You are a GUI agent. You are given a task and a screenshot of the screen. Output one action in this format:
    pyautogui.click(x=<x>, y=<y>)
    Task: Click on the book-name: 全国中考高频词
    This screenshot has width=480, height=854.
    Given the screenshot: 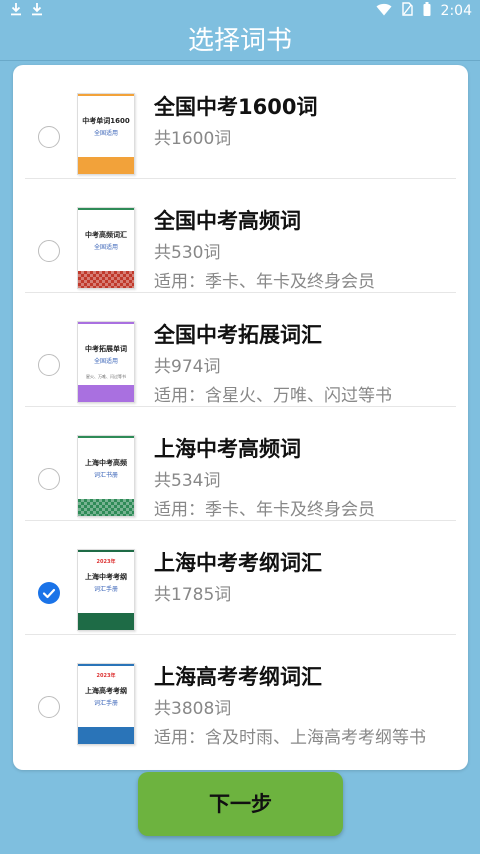 What is the action you would take?
    pyautogui.click(x=227, y=221)
    